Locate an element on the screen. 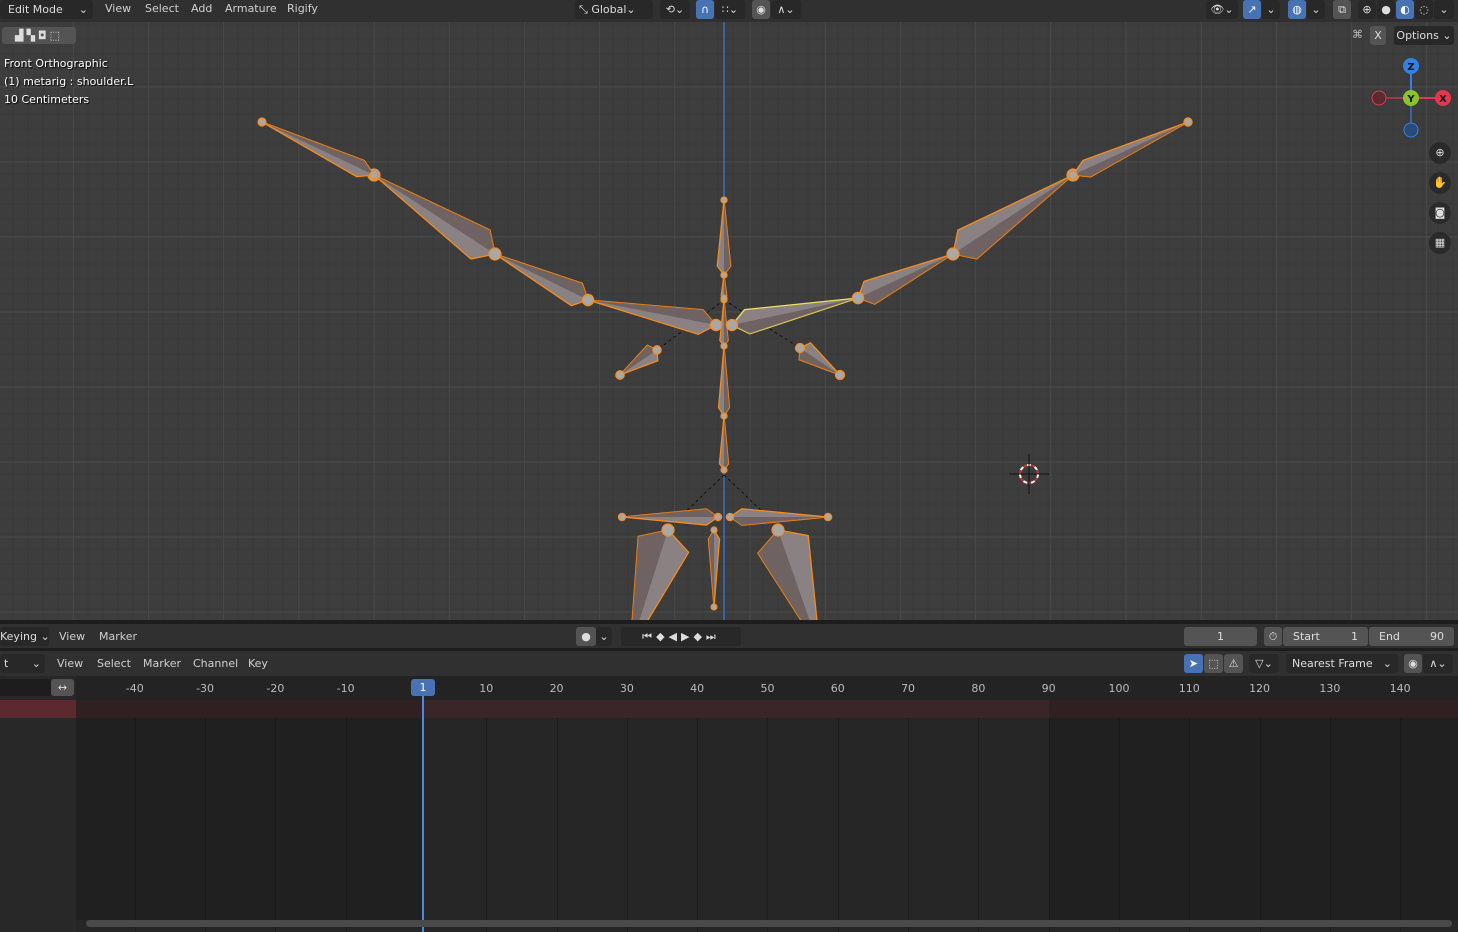  xray-toggle: ⧉ is located at coordinates (1342, 9).